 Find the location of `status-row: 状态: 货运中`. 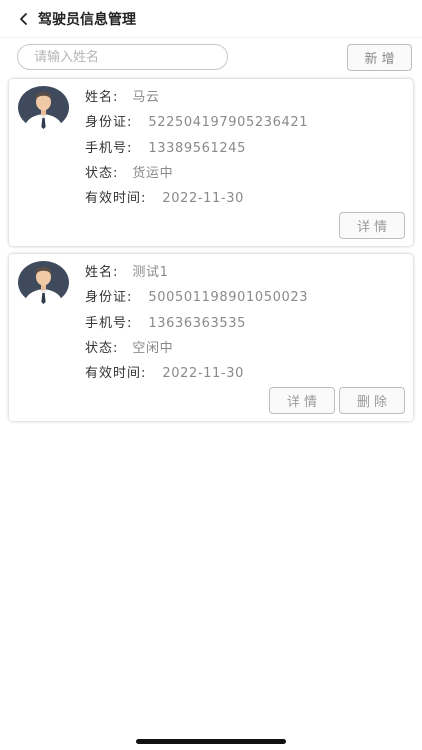

status-row: 状态: 货运中 is located at coordinates (196, 176).